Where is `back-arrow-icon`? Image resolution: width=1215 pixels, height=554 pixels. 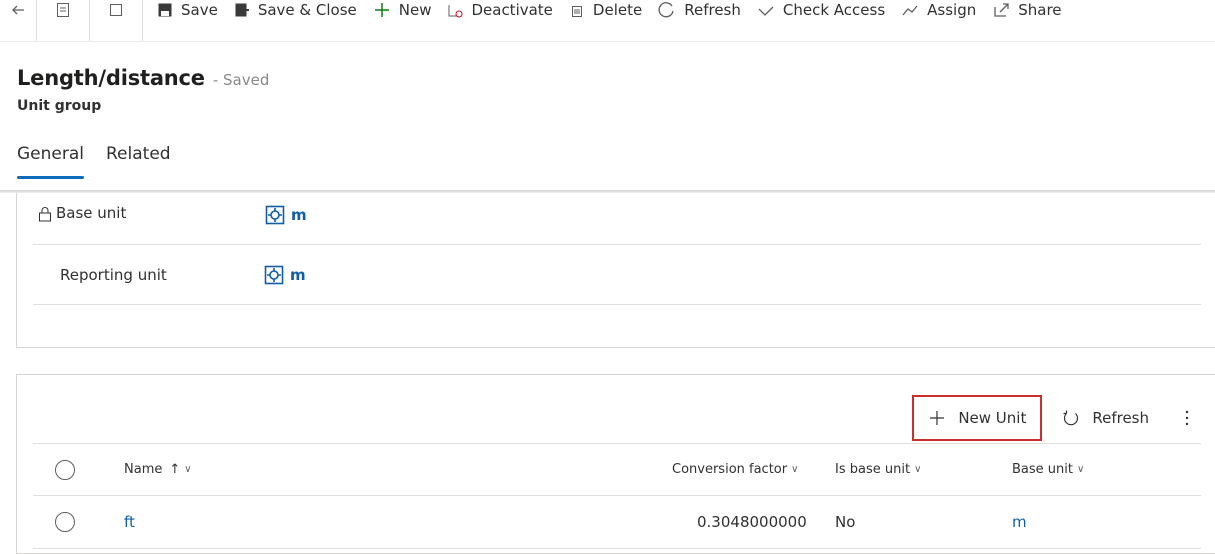 back-arrow-icon is located at coordinates (18, 9).